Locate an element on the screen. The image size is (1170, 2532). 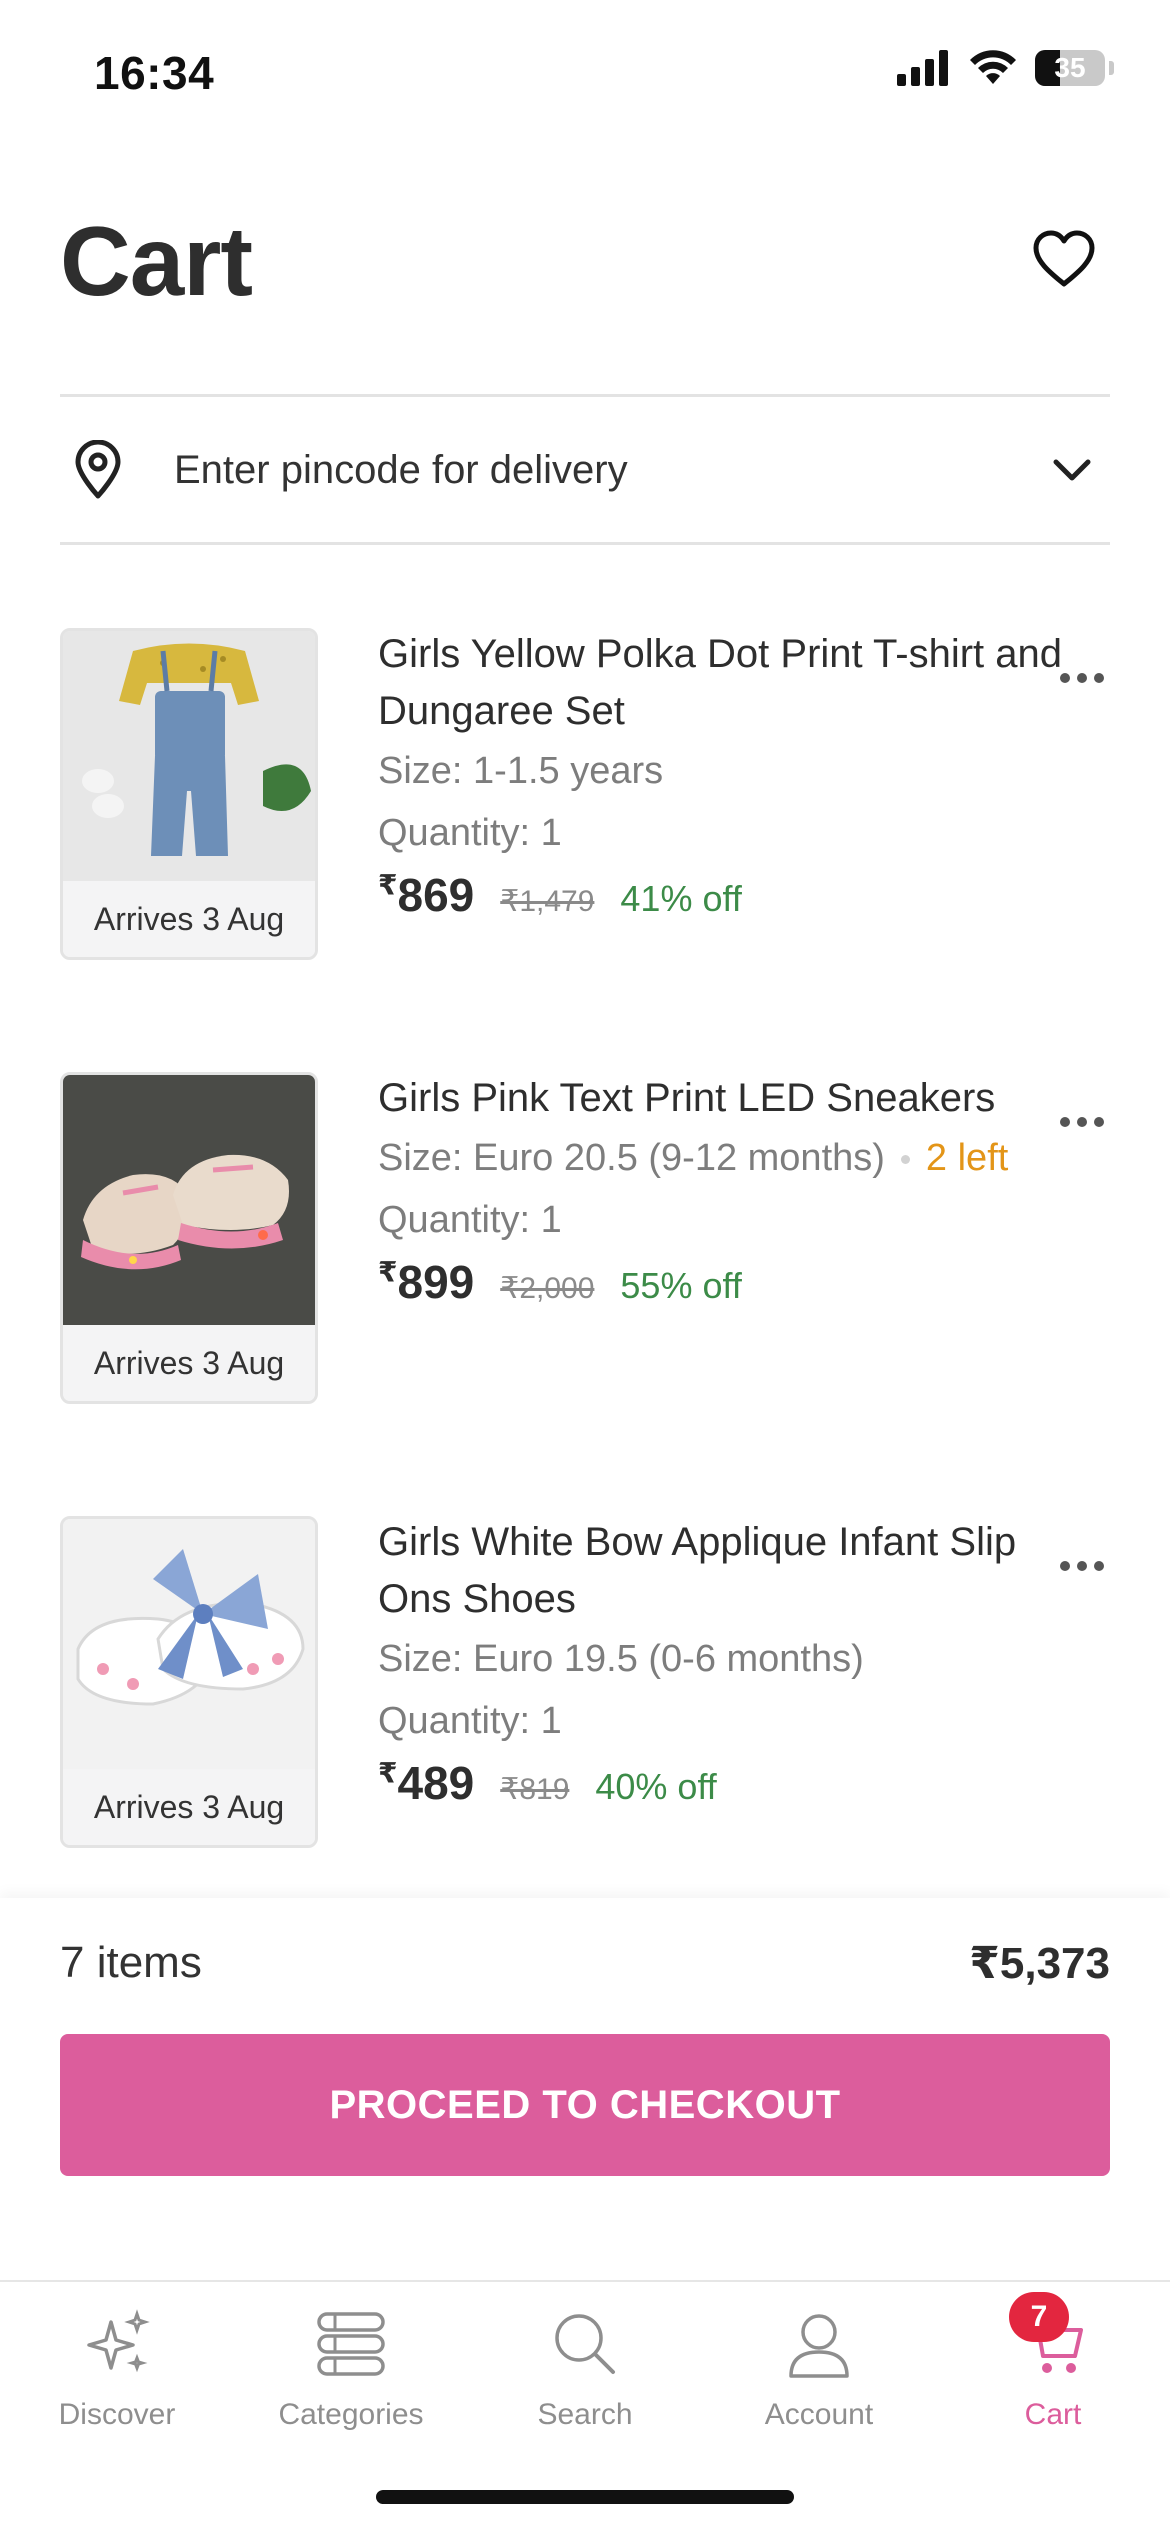
item-mrp: ₹1,479 is located at coordinates (547, 901).